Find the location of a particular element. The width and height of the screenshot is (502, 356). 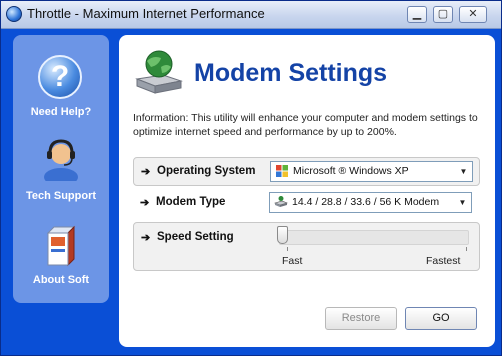

sidebar: ? Need Help? Tech Support About Soft is located at coordinates (61, 169).